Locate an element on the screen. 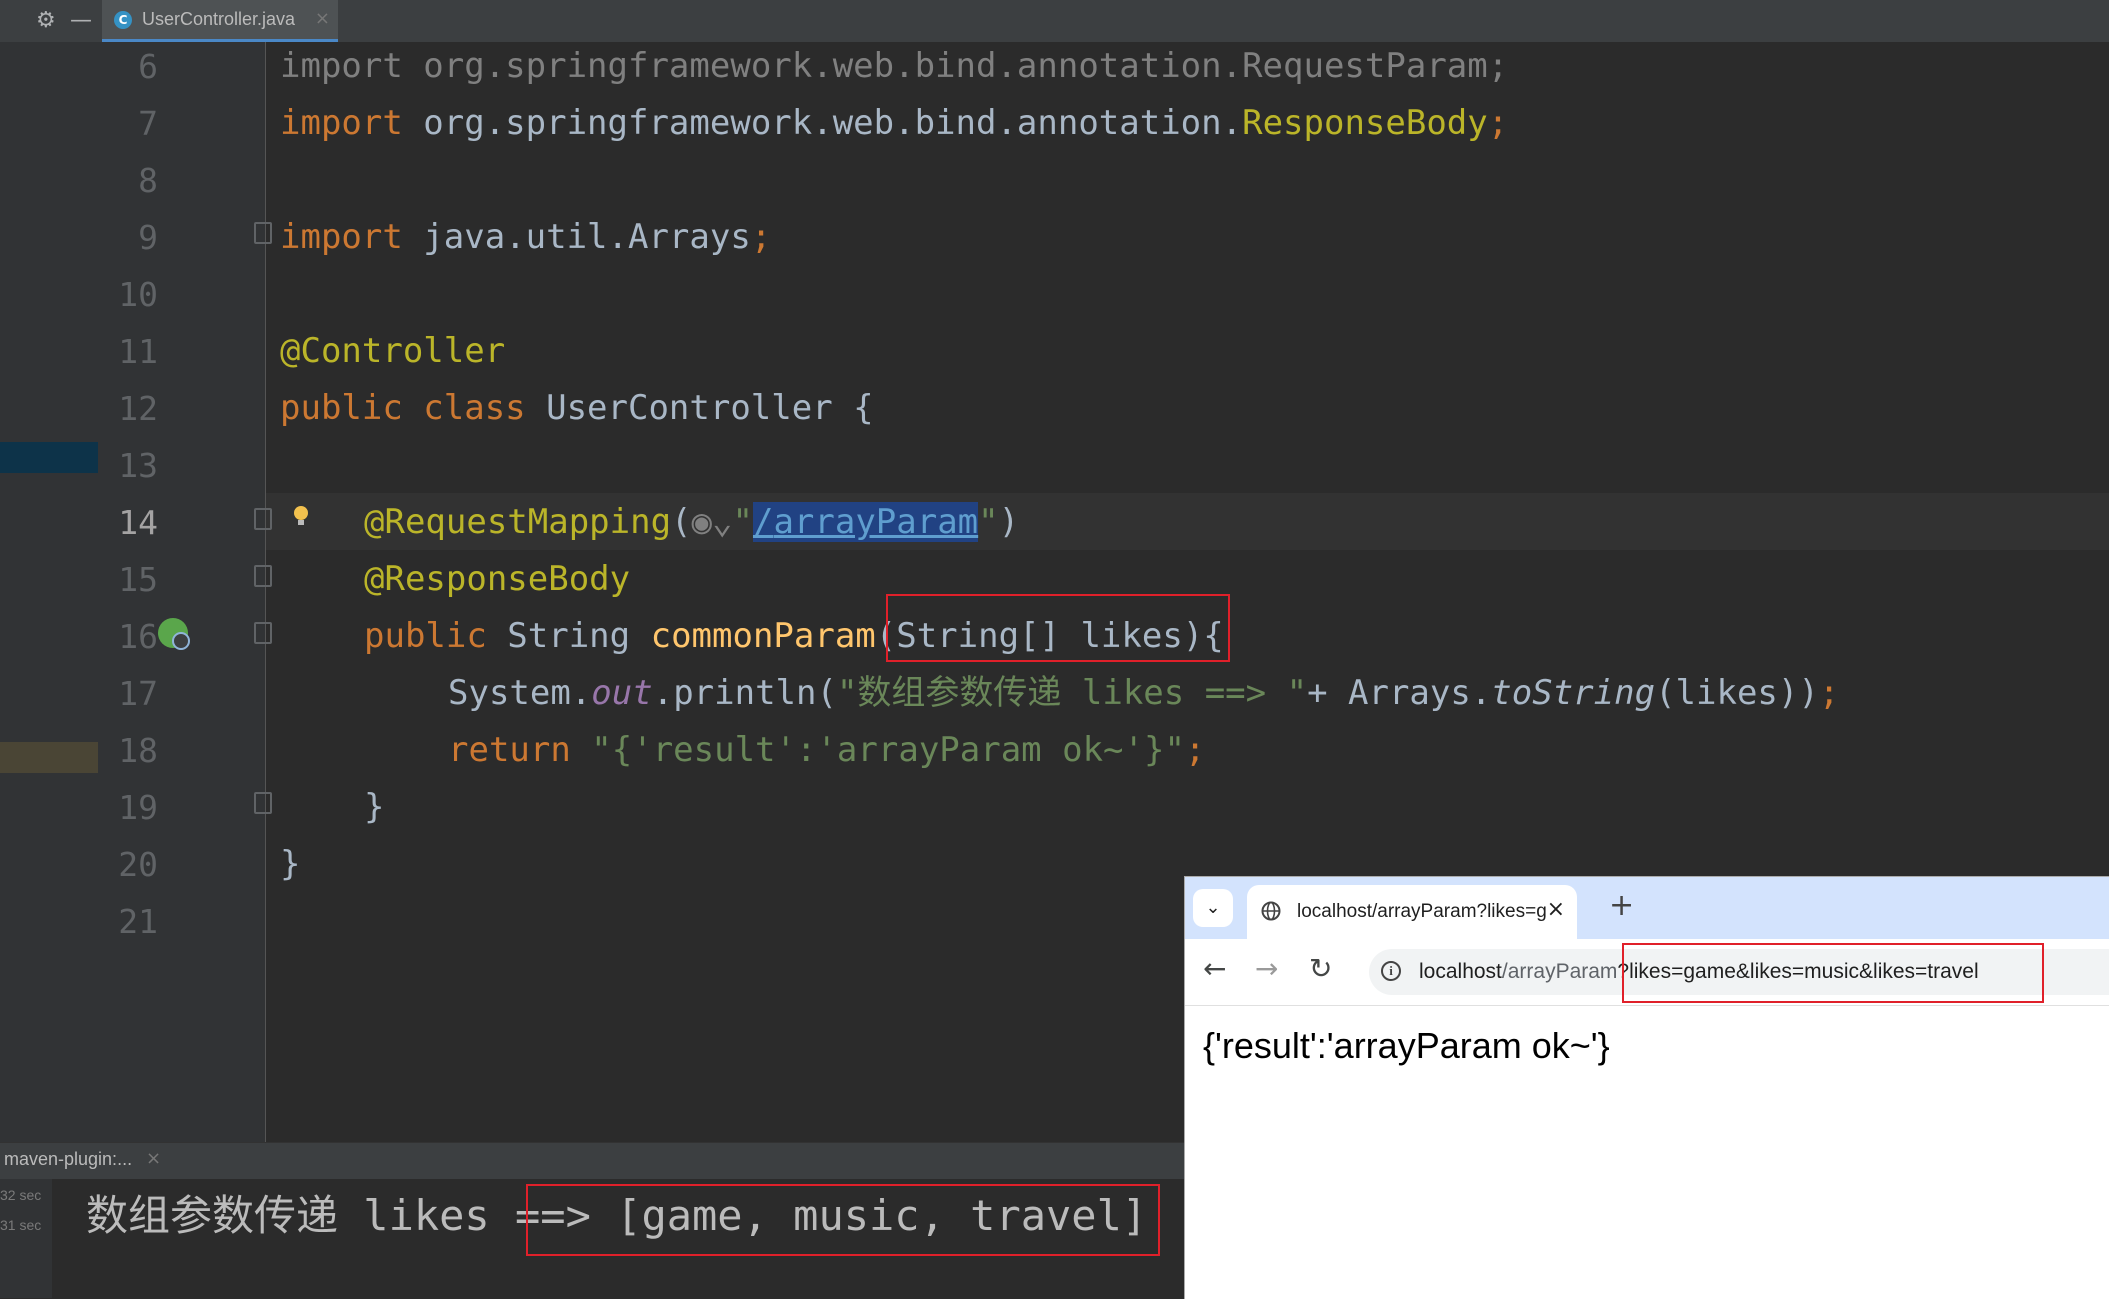 Image resolution: width=2109 pixels, height=1299 pixels. close-browser-tab-icon: × is located at coordinates (1556, 909).